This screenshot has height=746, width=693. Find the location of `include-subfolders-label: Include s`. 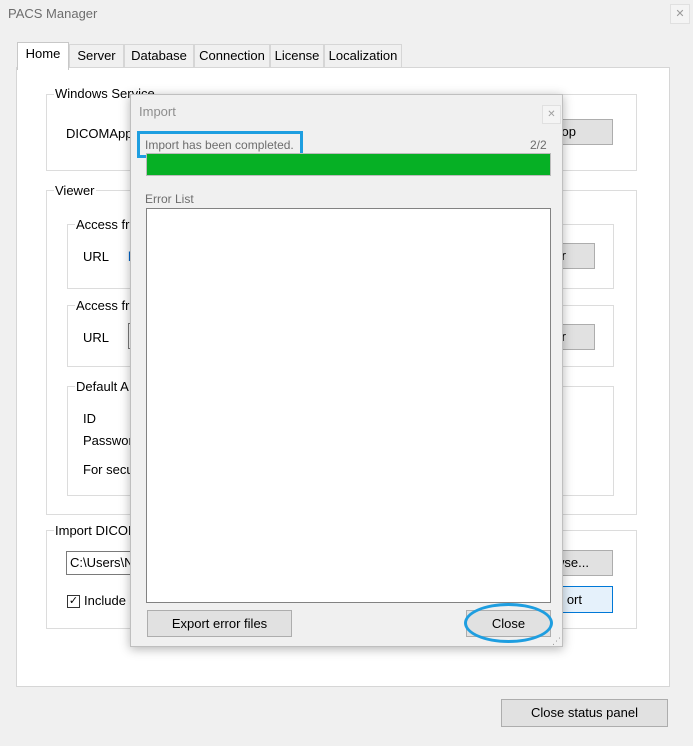

include-subfolders-label: Include s is located at coordinates (110, 600).